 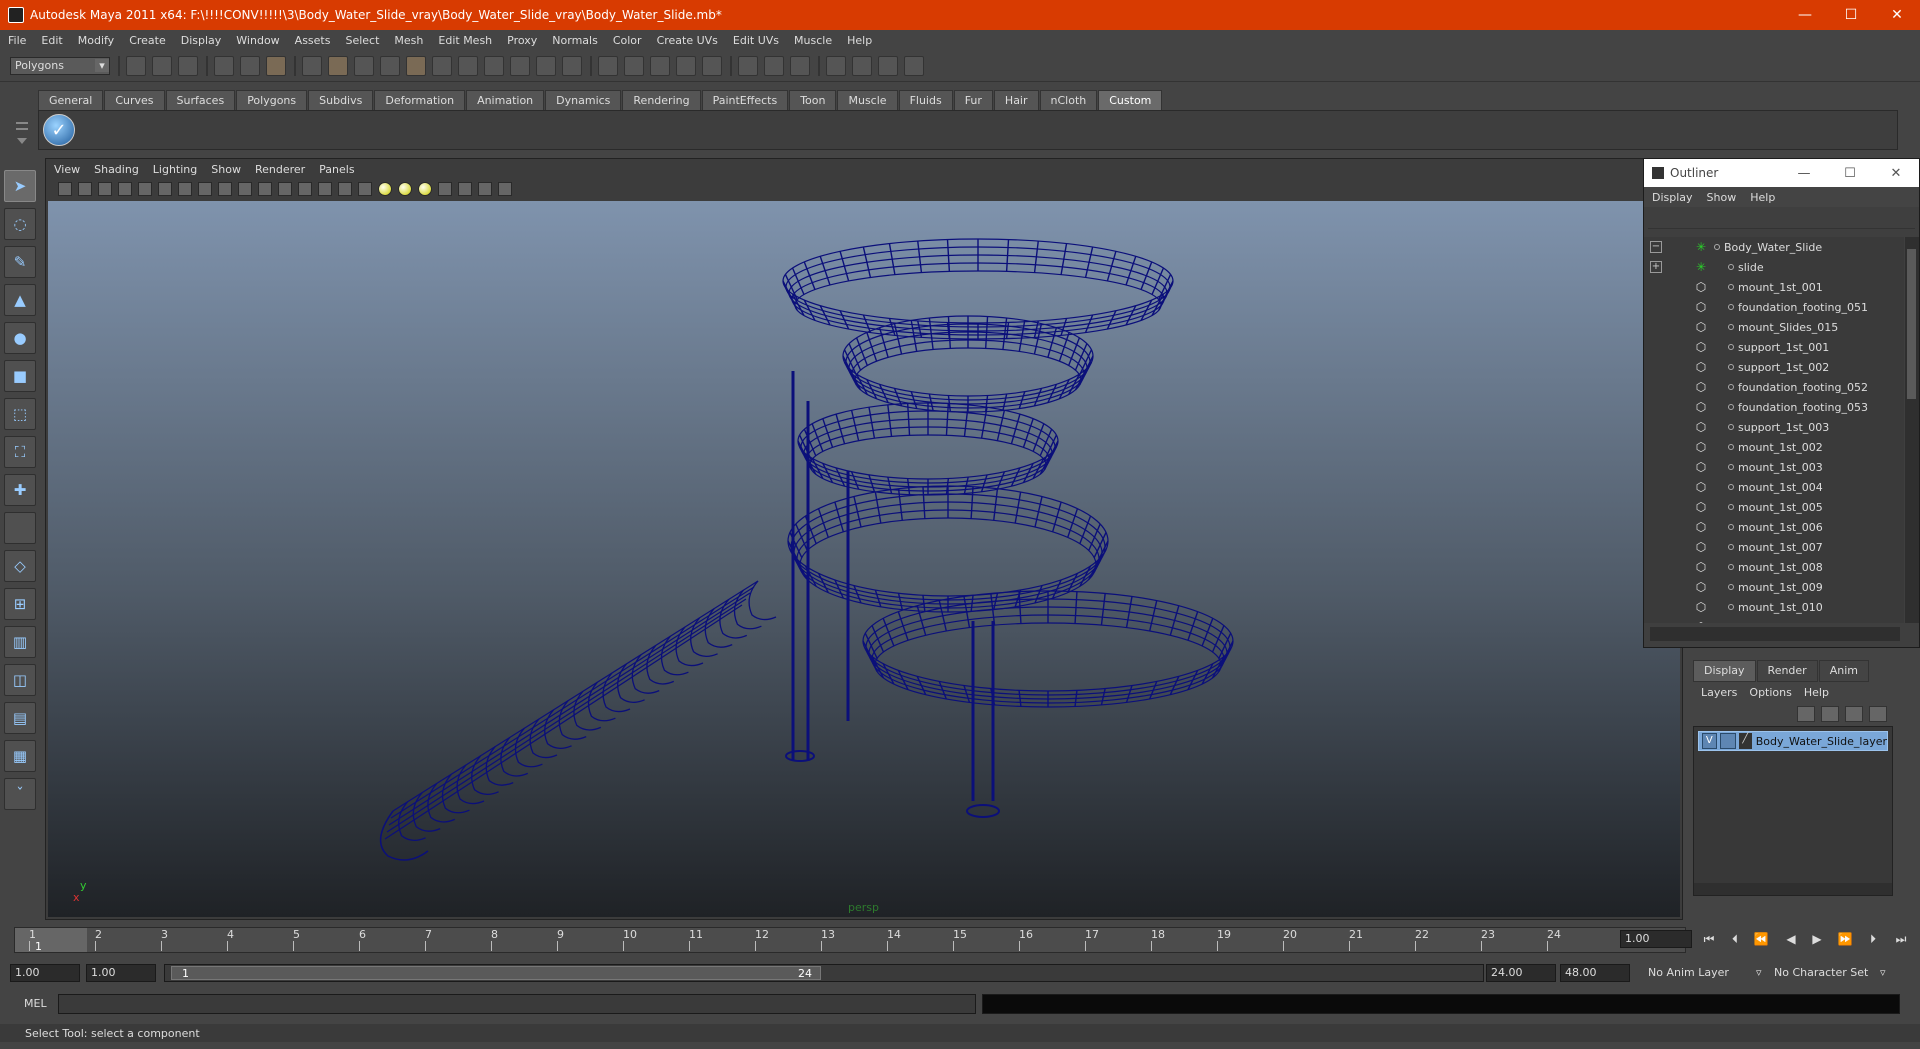 What do you see at coordinates (505, 189) in the screenshot?
I see `texture-icon` at bounding box center [505, 189].